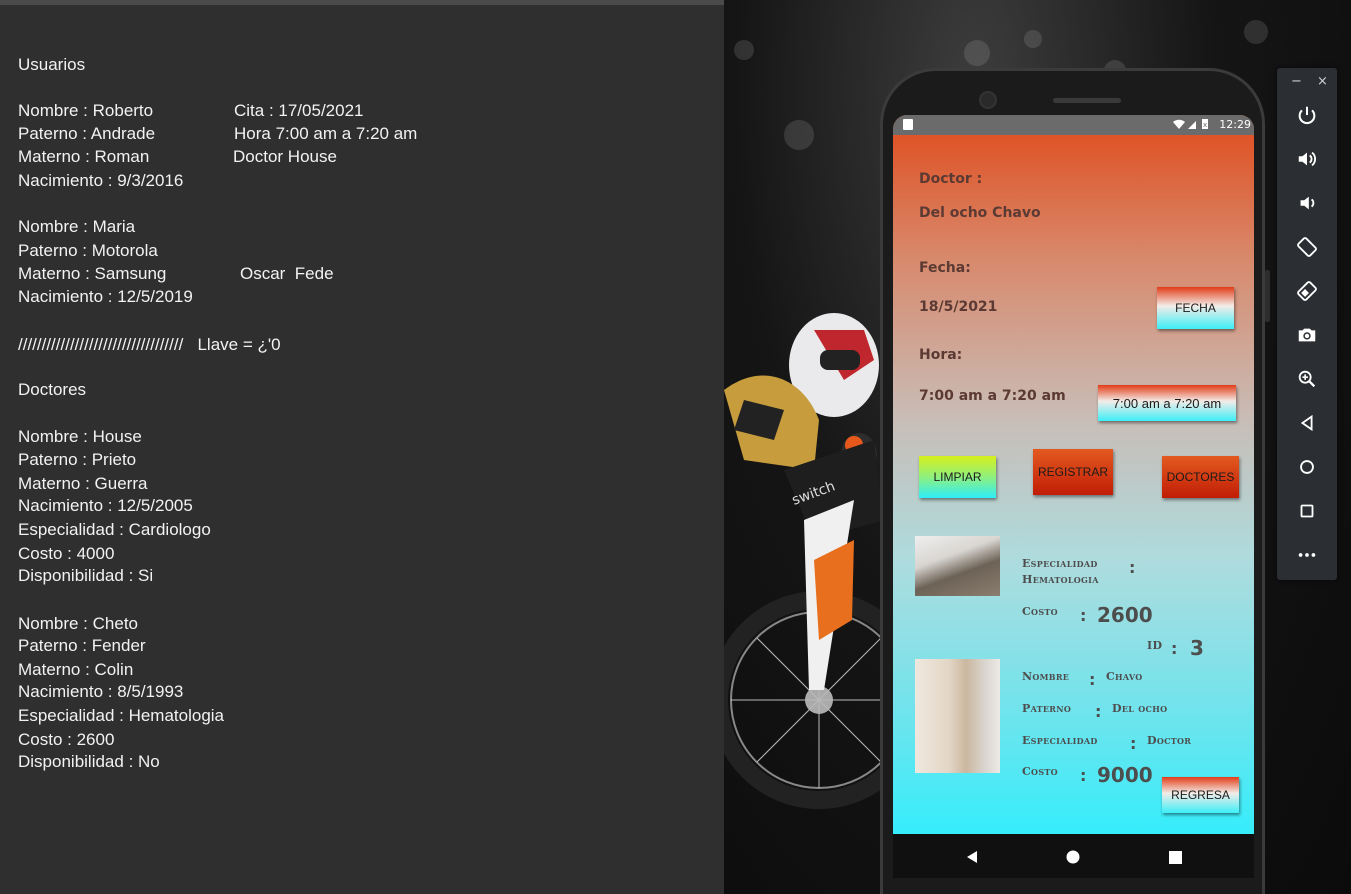 The image size is (1351, 894). What do you see at coordinates (77, 459) in the screenshot?
I see `doctor-1-paterno: Paterno : Prieto` at bounding box center [77, 459].